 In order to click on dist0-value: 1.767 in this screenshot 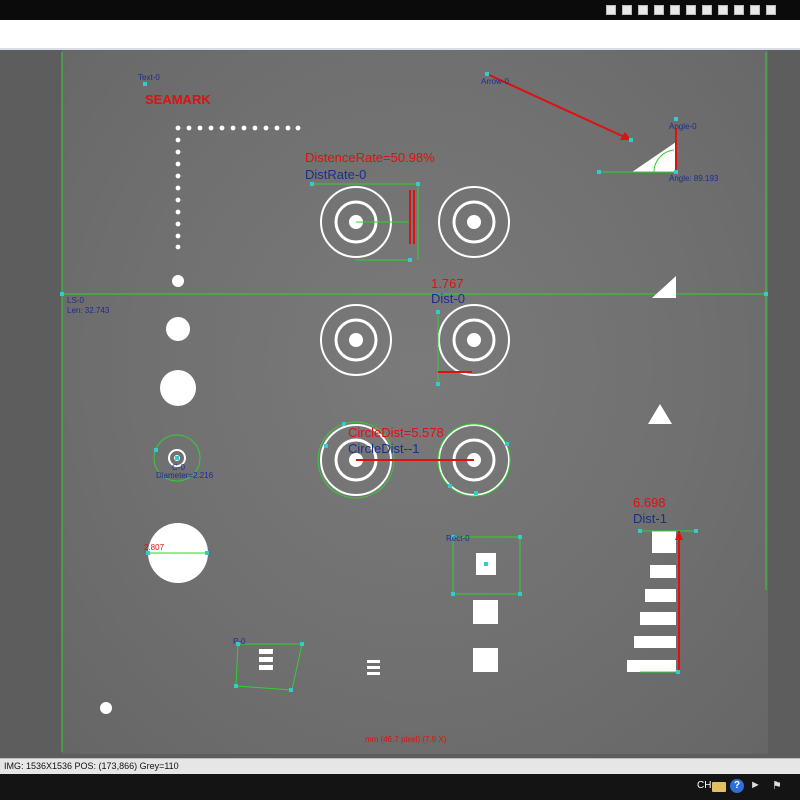, I will do `click(447, 283)`.